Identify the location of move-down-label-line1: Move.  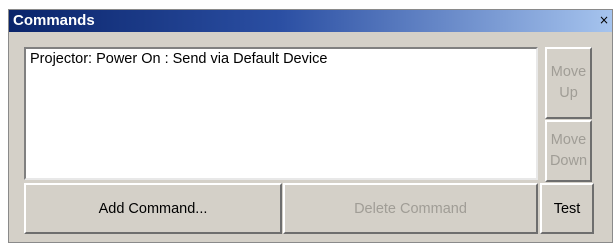
(568, 140).